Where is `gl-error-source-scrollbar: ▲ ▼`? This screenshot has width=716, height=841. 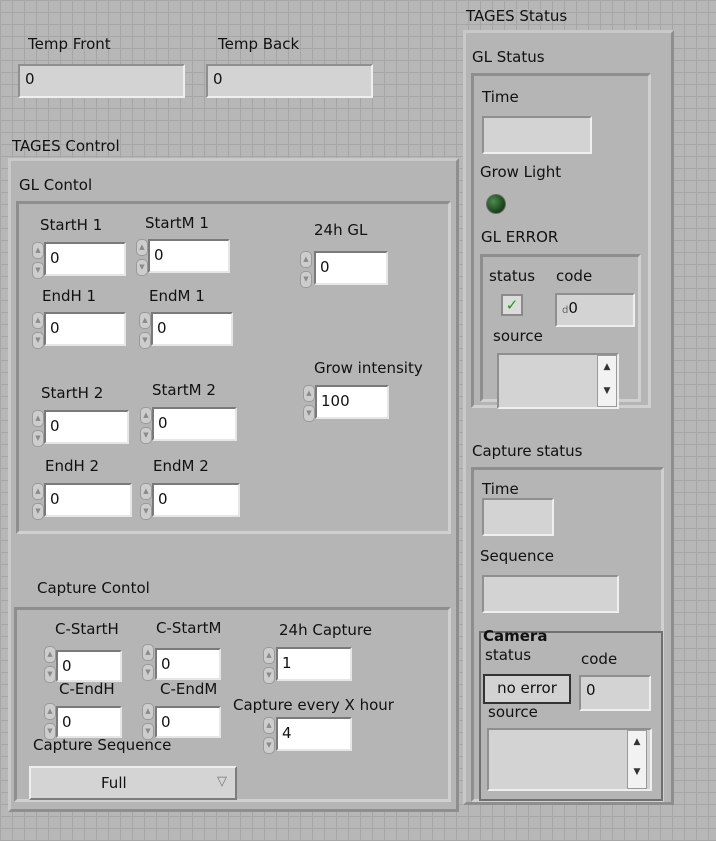 gl-error-source-scrollbar: ▲ ▼ is located at coordinates (607, 381).